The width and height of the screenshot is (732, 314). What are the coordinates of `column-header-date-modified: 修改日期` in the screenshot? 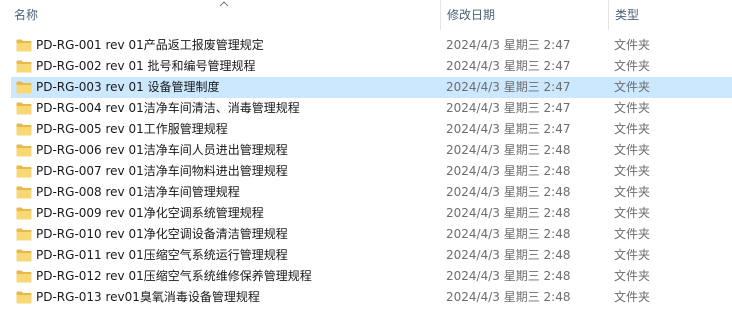 It's located at (524, 15).